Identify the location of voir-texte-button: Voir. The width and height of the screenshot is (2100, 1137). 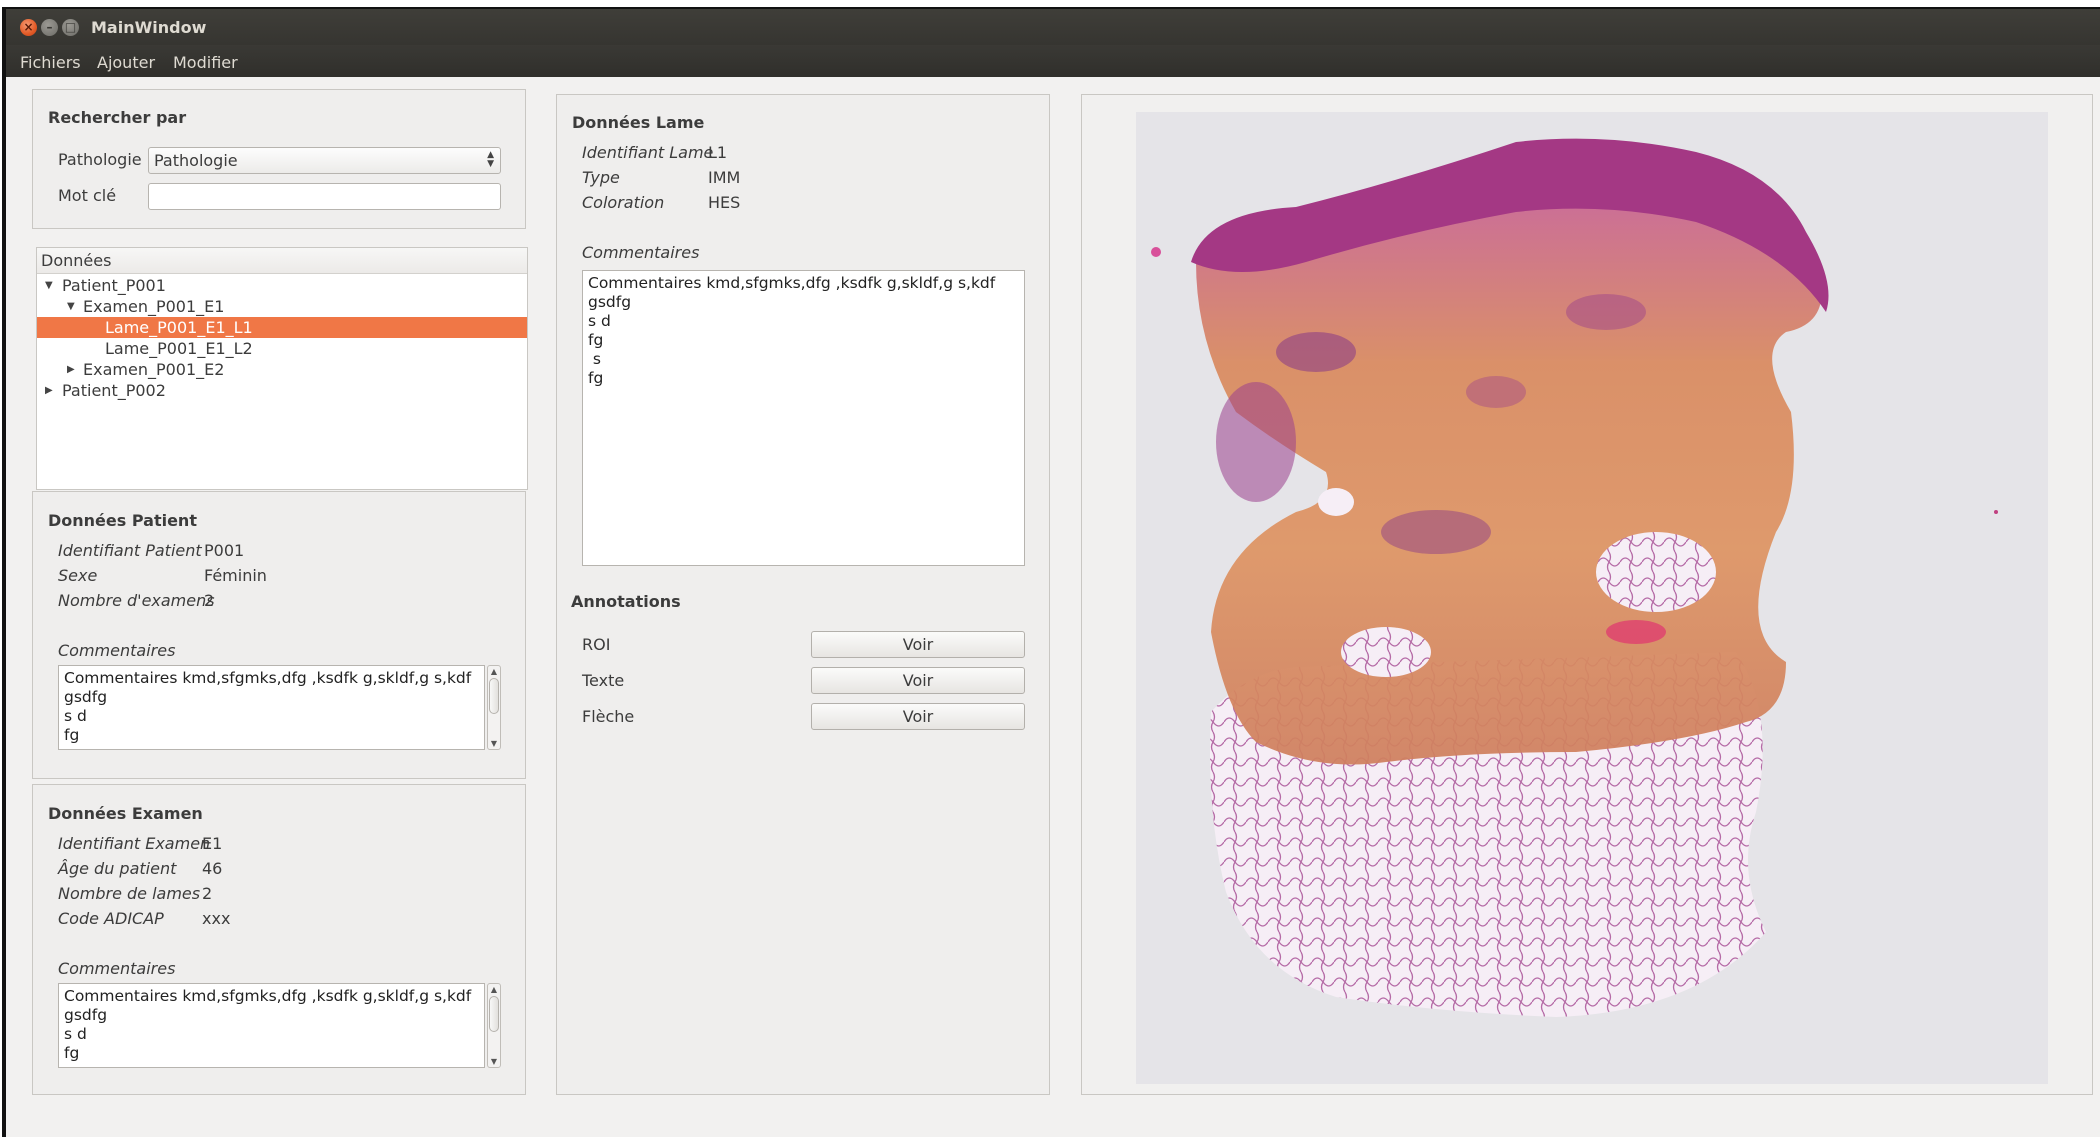
(918, 680).